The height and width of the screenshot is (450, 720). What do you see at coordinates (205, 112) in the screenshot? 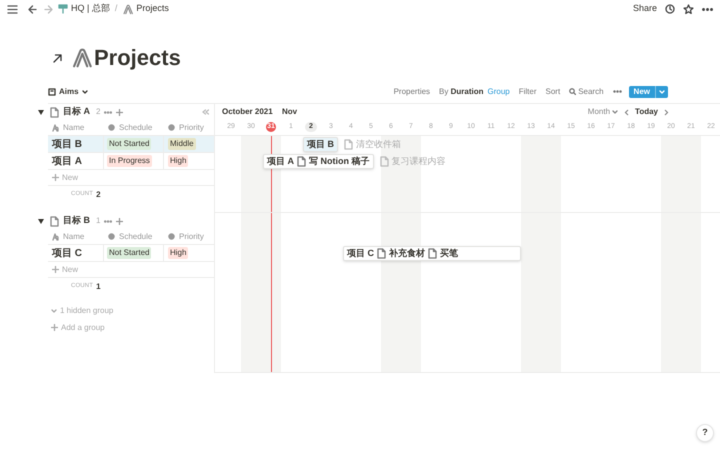
I see `collapse-icon` at bounding box center [205, 112].